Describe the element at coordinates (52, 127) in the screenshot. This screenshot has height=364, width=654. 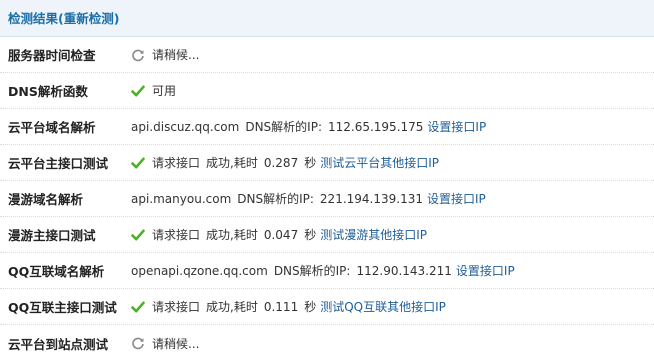
I see `row-label: 云平台域名解析` at that location.